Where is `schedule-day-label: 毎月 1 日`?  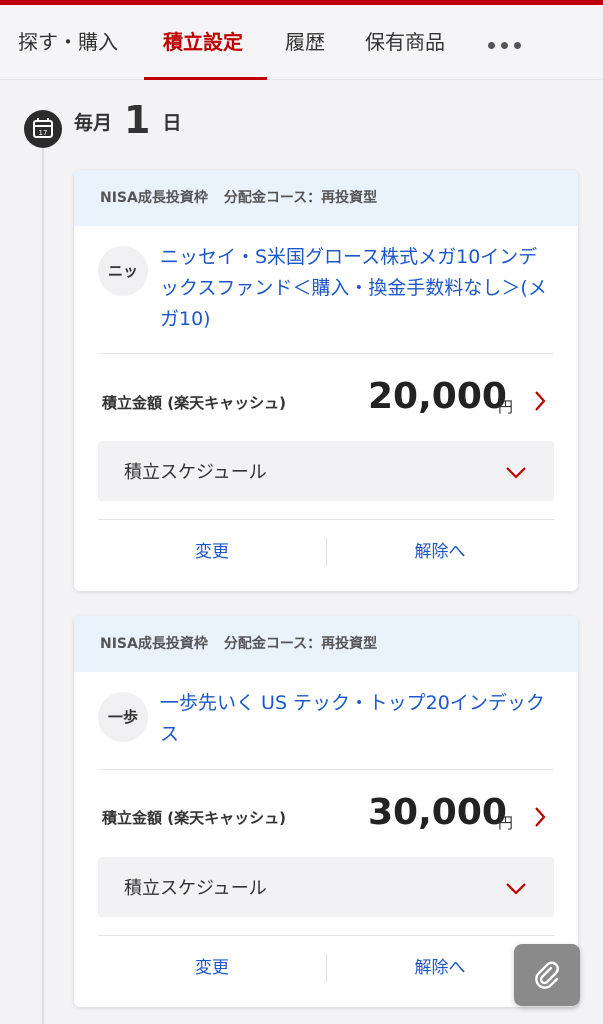
schedule-day-label: 毎月 1 日 is located at coordinates (127, 128).